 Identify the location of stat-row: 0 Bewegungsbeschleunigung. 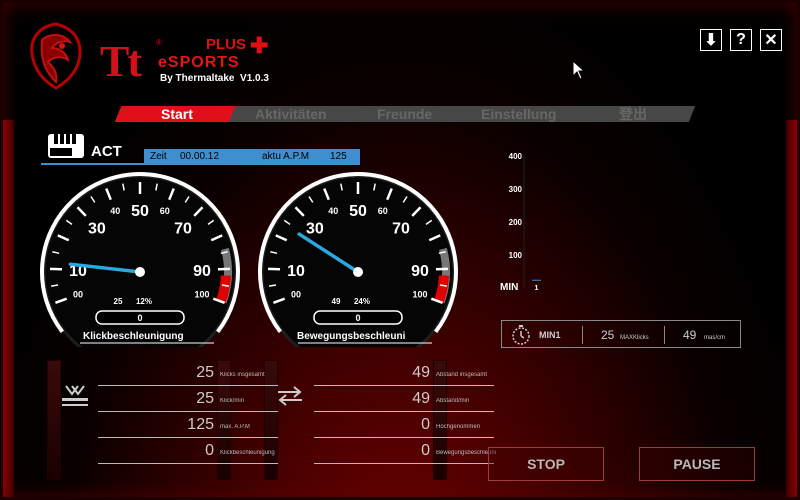
(405, 454).